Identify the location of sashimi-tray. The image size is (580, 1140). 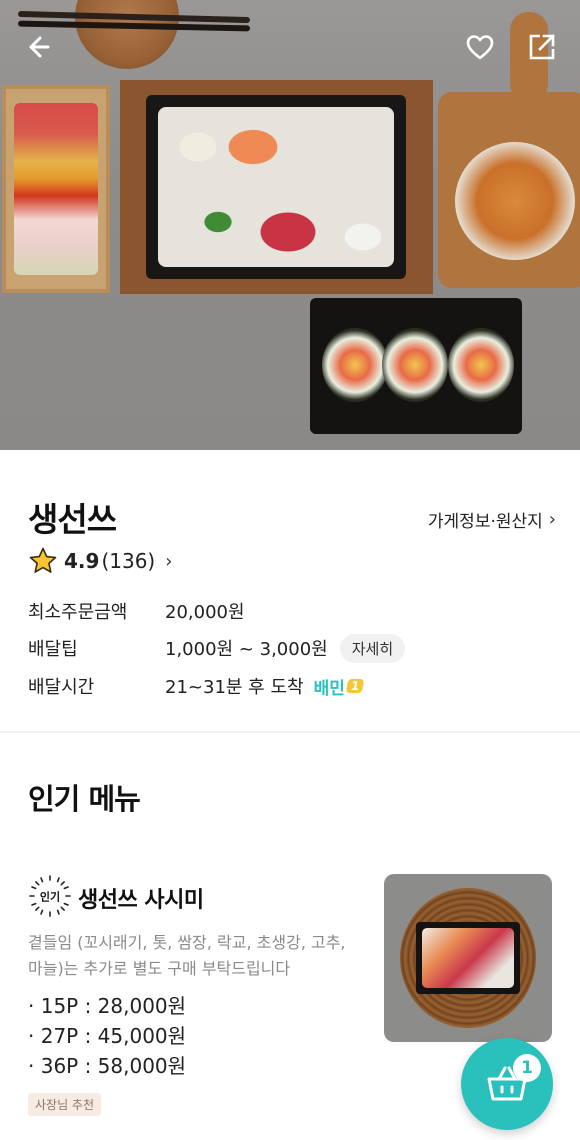
(276, 187).